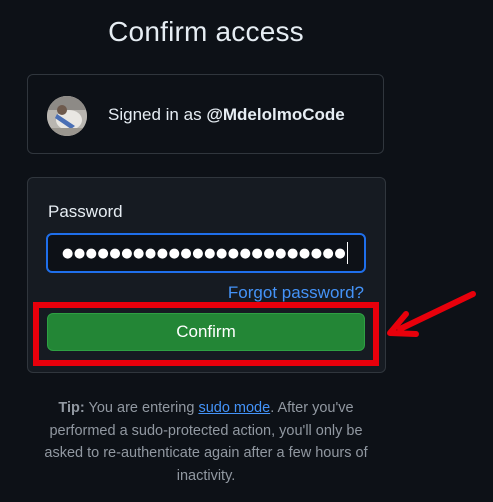 The height and width of the screenshot is (502, 493). What do you see at coordinates (431, 314) in the screenshot?
I see `annotation-arrow-icon` at bounding box center [431, 314].